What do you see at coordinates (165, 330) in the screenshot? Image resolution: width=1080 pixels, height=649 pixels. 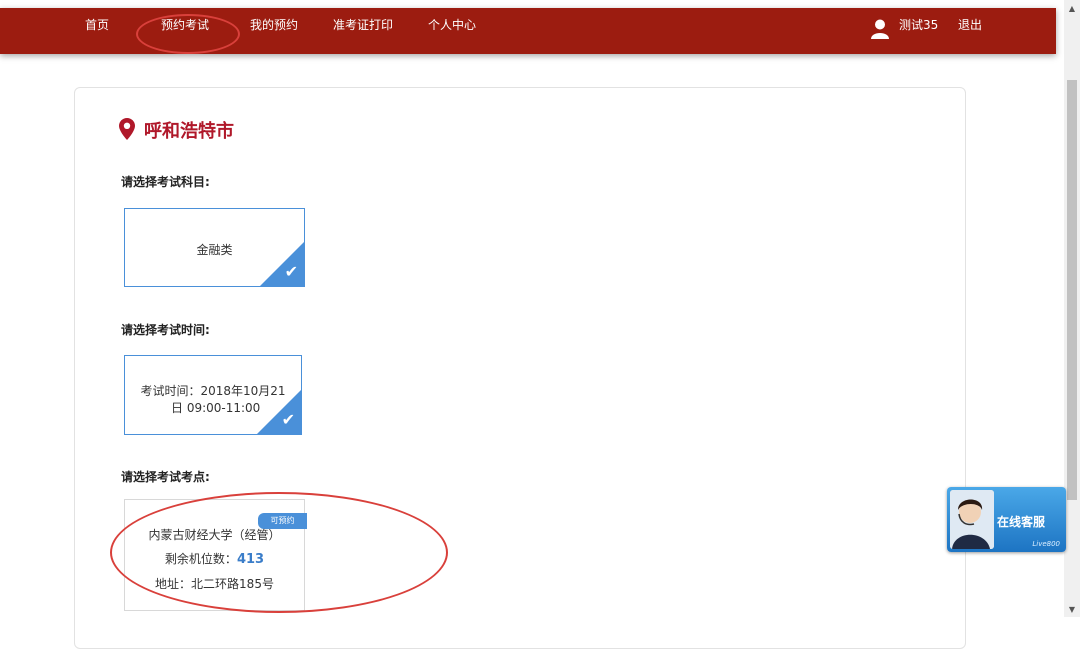 I see `time-section-label: 请选择考试时间:` at bounding box center [165, 330].